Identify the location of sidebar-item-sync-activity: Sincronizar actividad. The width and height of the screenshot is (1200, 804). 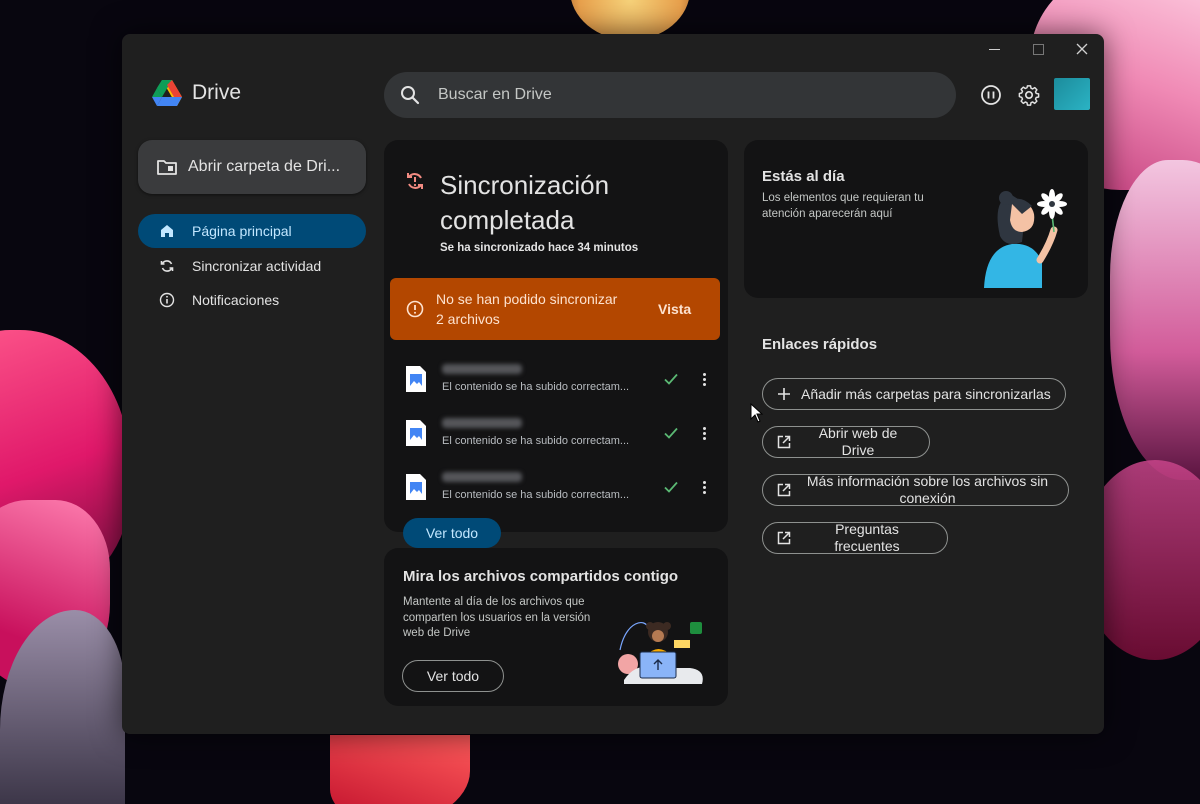
(252, 266).